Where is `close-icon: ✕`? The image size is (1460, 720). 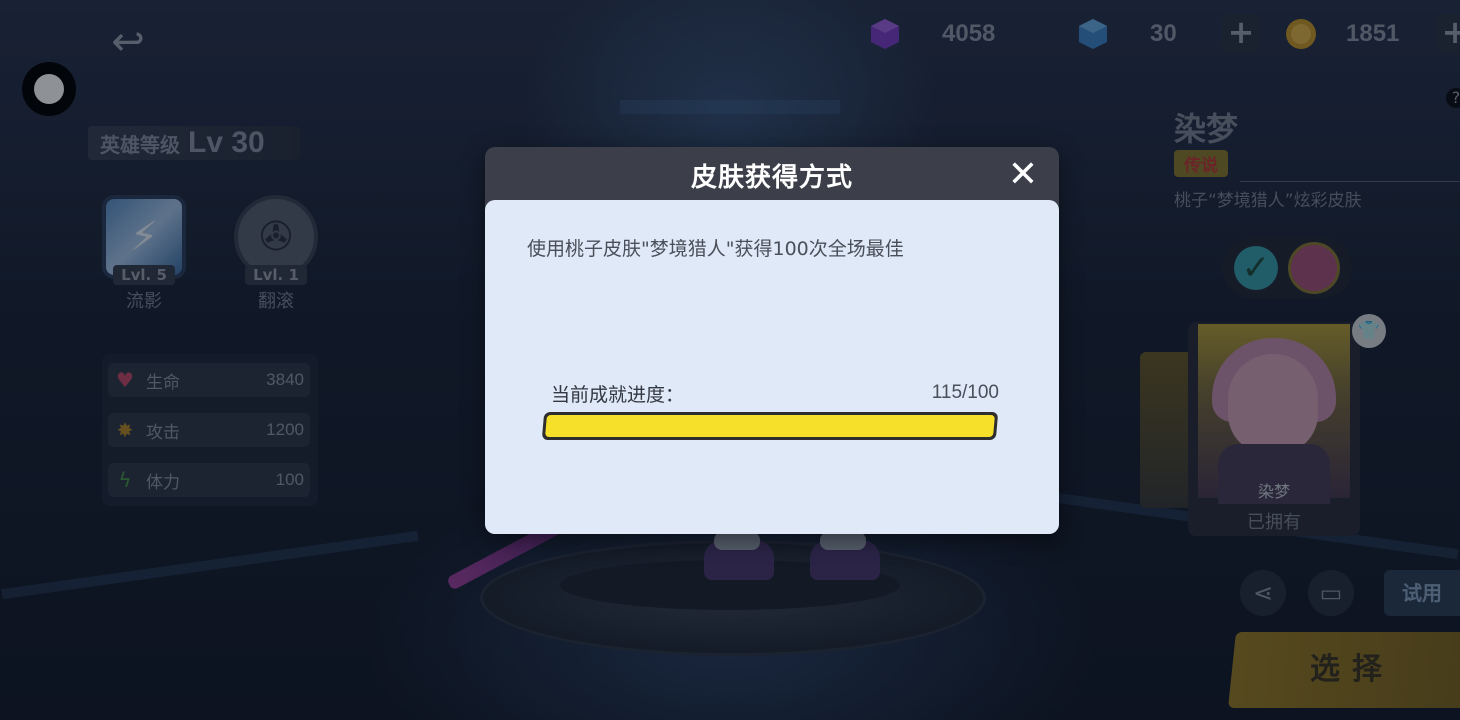
close-icon: ✕ is located at coordinates (1023, 174).